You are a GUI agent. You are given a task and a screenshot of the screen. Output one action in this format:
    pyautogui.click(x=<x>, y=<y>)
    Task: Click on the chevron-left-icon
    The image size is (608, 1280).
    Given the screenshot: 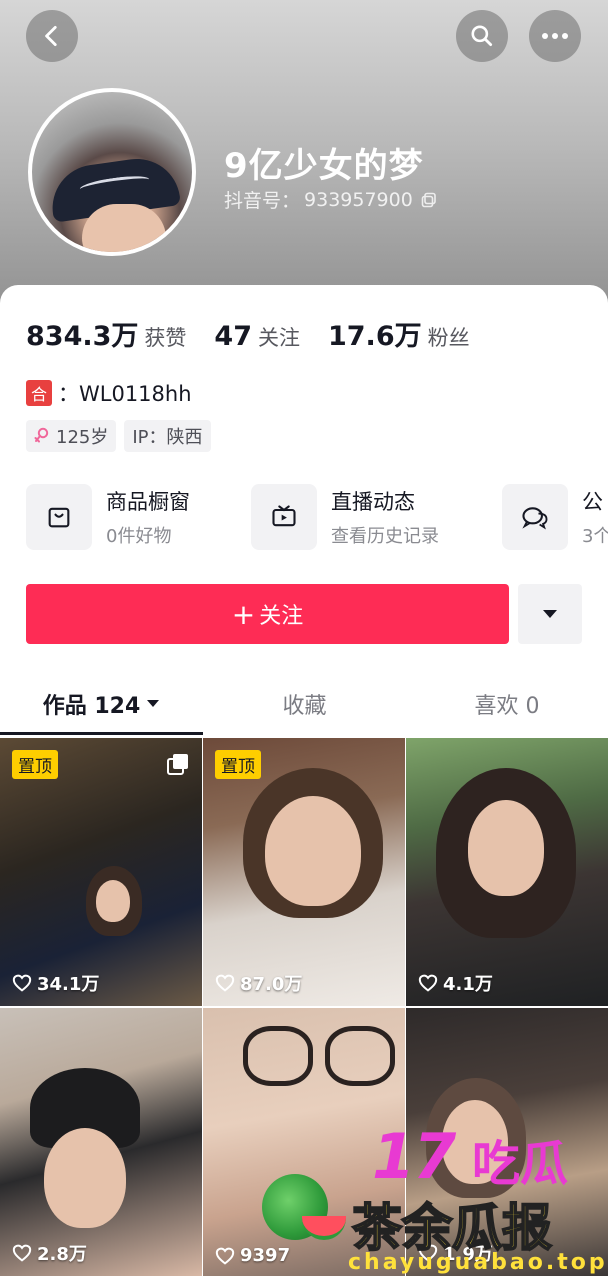 What is the action you would take?
    pyautogui.click(x=51, y=36)
    